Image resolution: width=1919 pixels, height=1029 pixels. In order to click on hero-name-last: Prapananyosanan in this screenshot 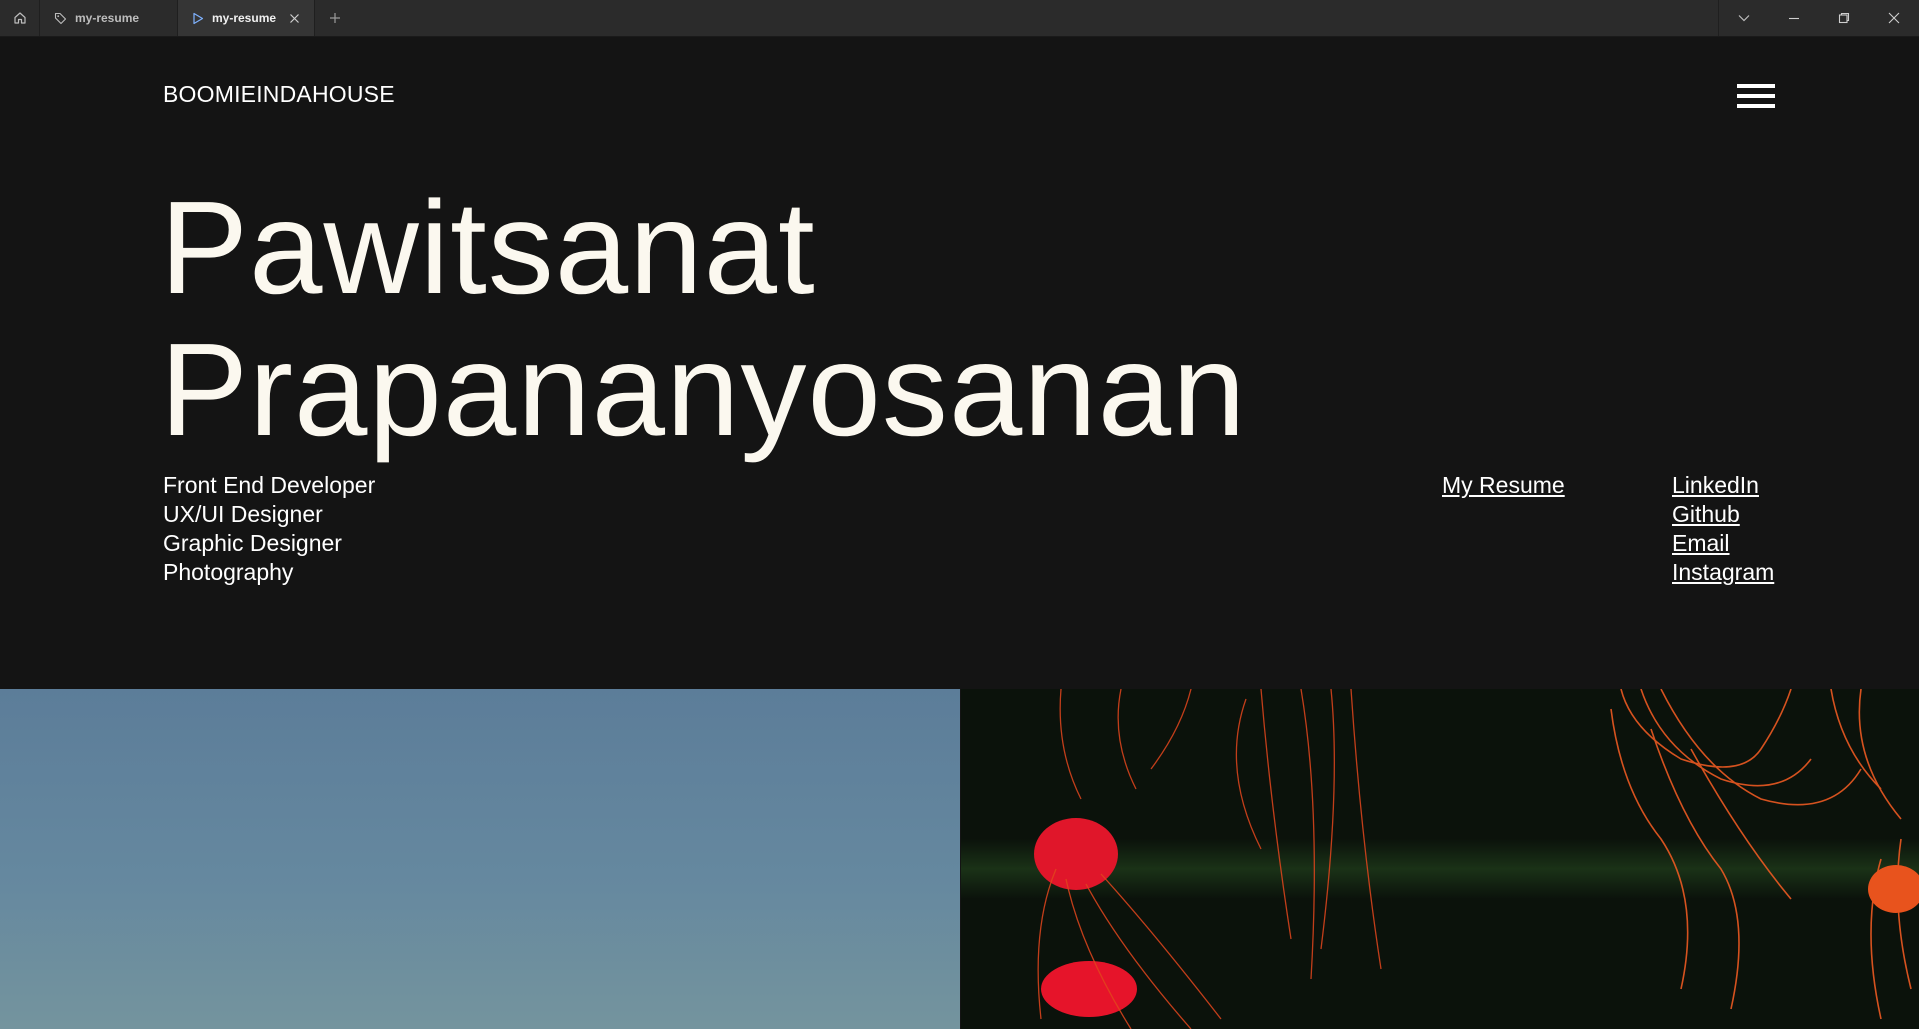, I will do `click(703, 389)`.